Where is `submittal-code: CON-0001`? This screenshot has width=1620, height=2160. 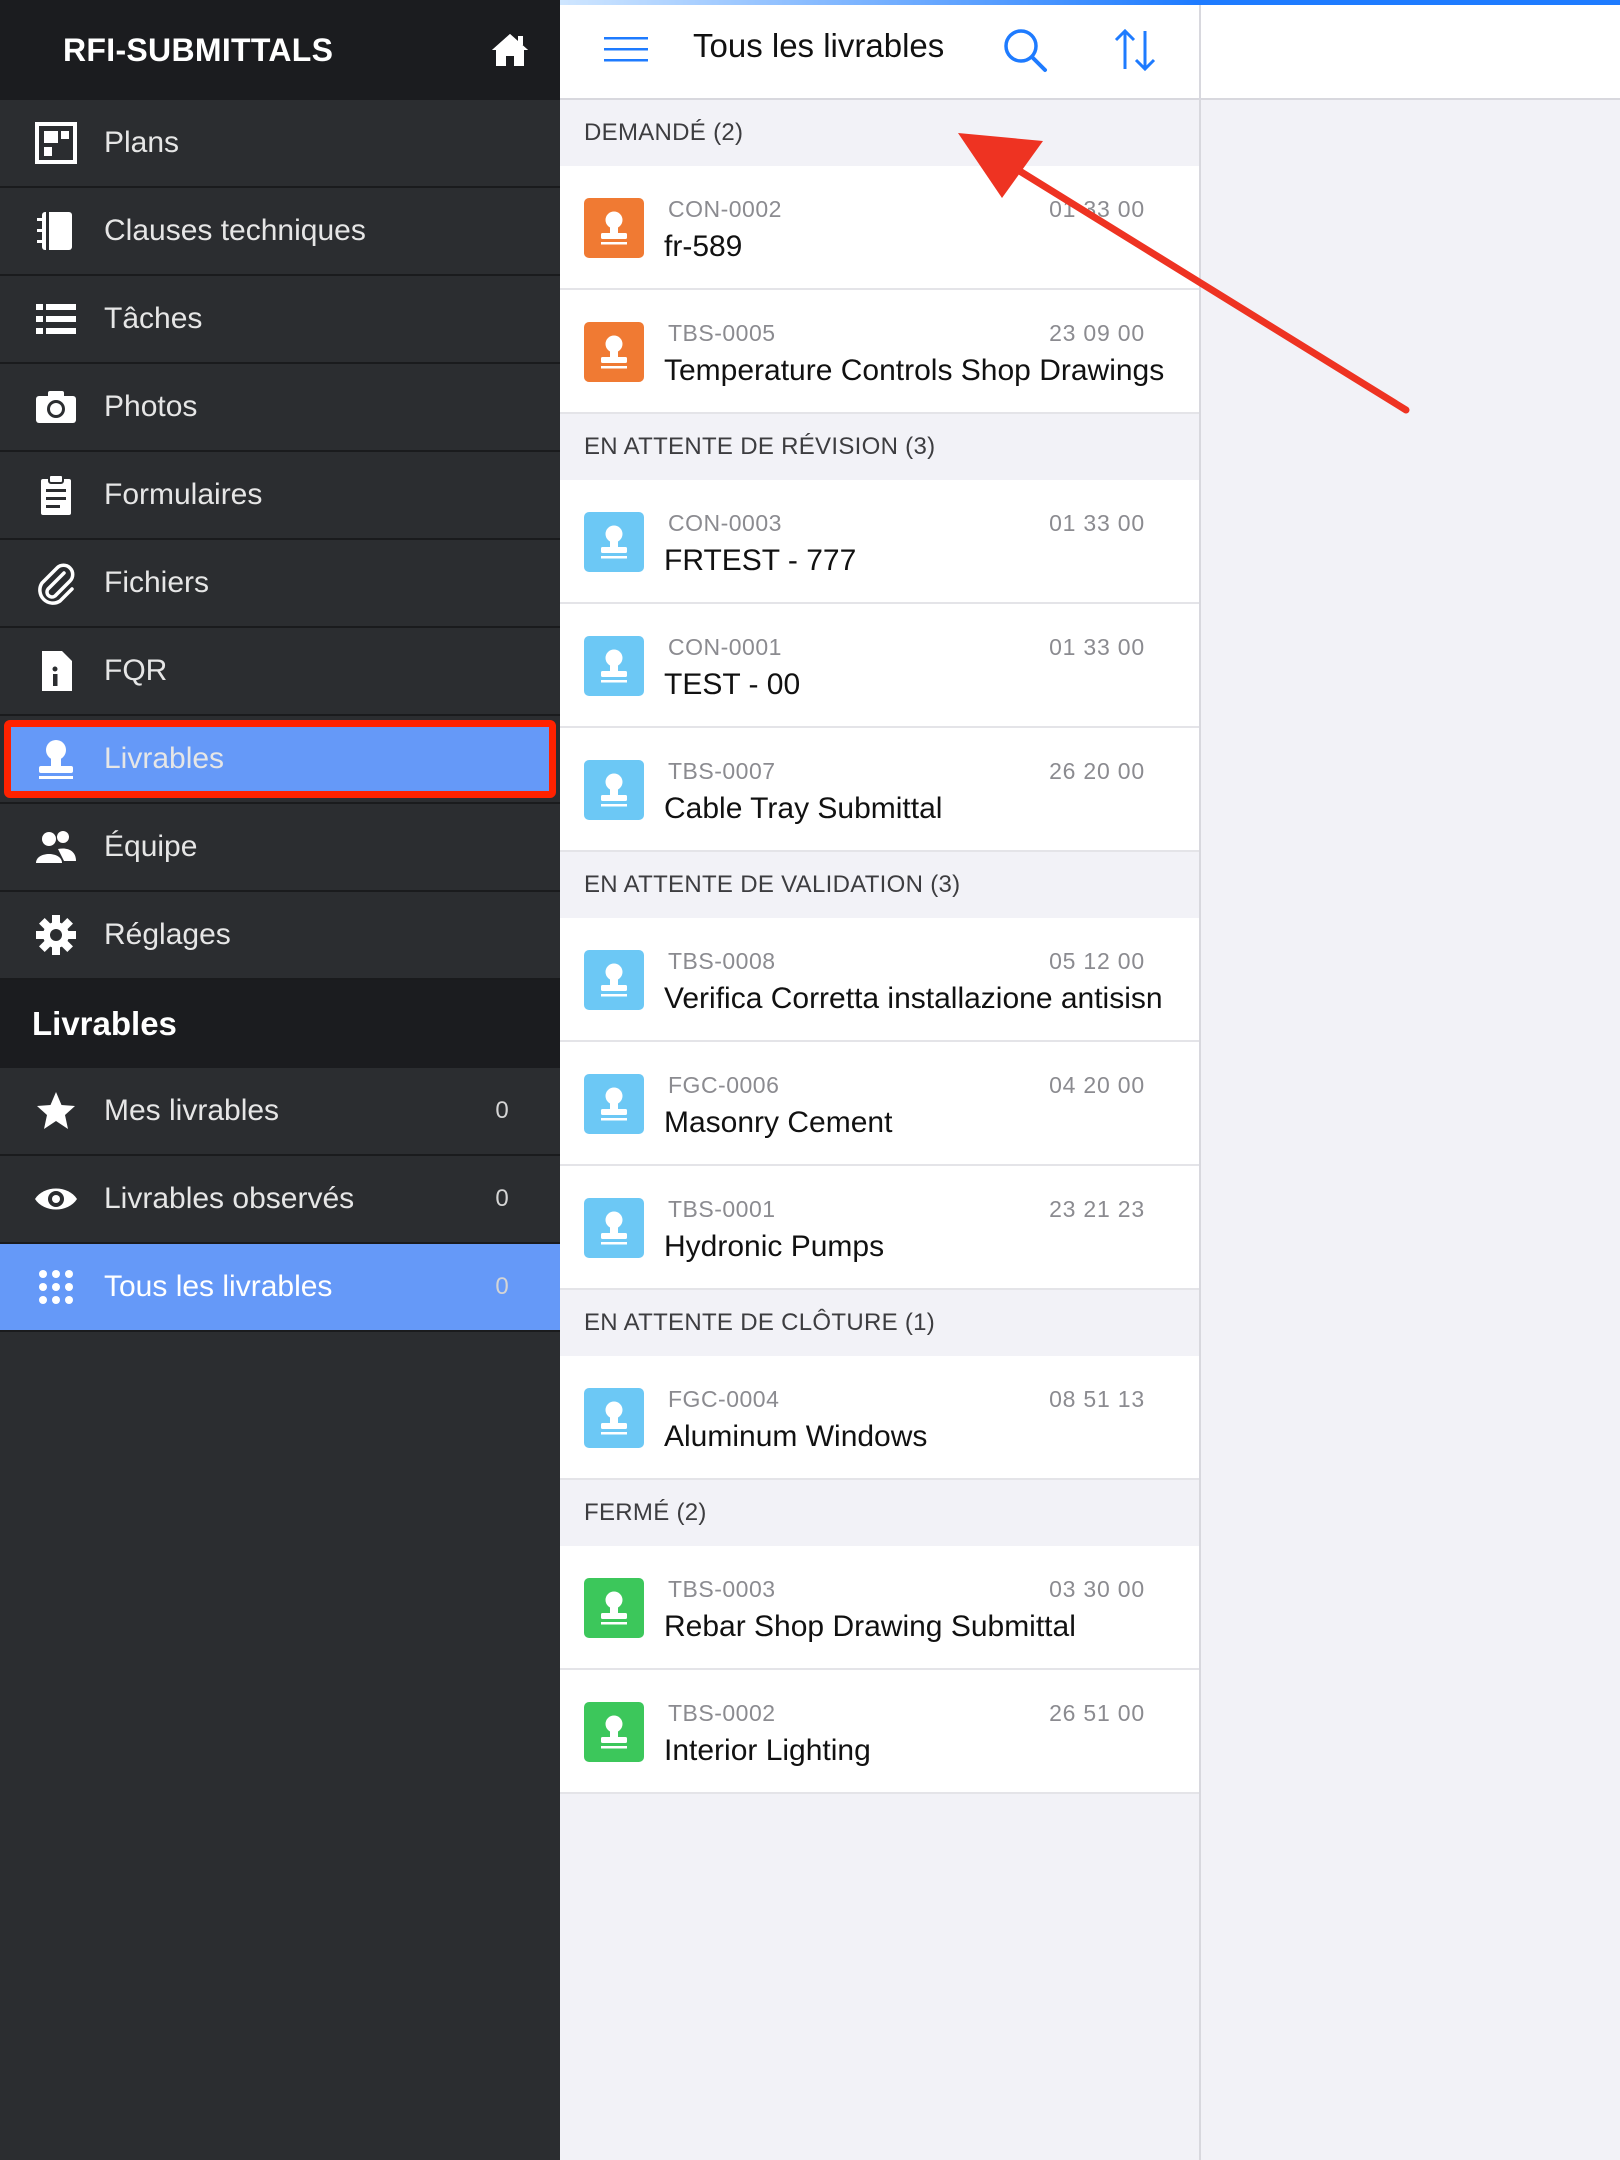
submittal-code: CON-0001 is located at coordinates (725, 647).